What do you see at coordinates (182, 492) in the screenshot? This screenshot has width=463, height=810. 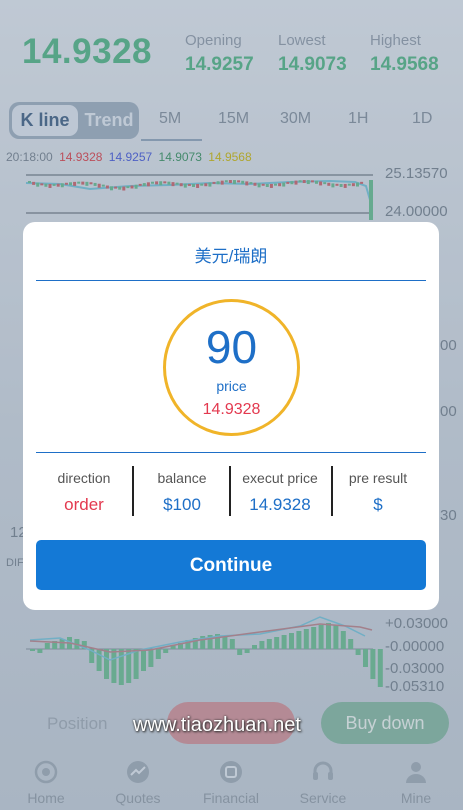 I see `col-balance: balance $100` at bounding box center [182, 492].